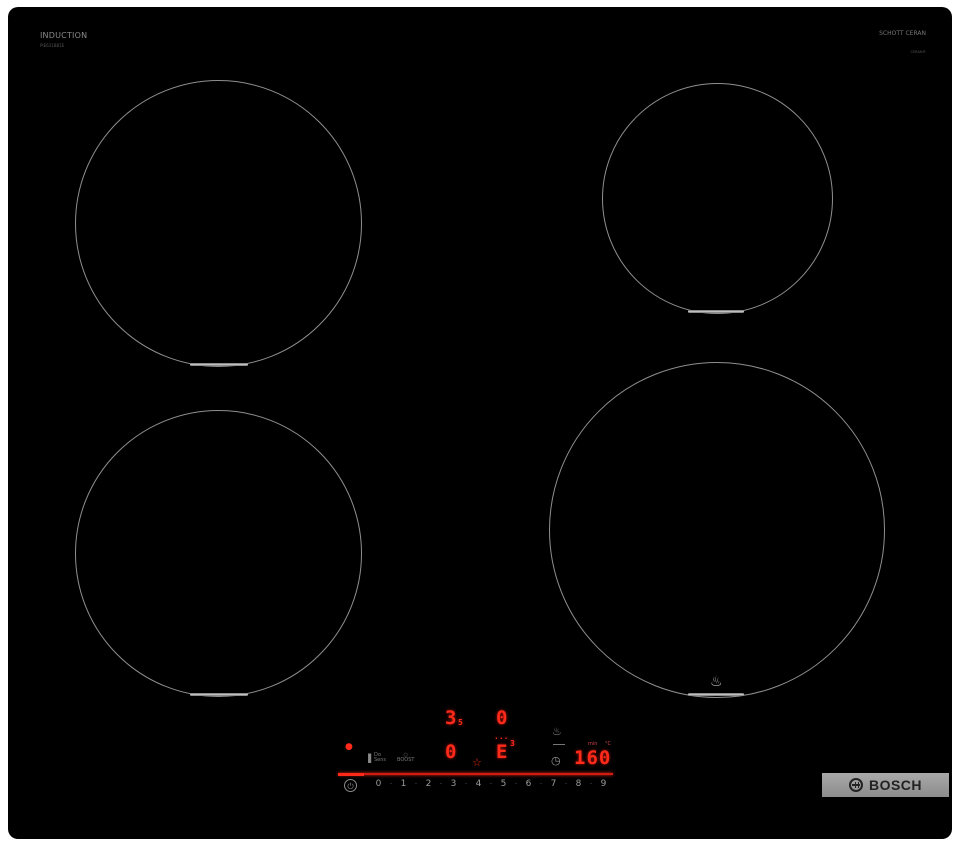 The image size is (960, 848). Describe the element at coordinates (451, 752) in the screenshot. I see `display-zone3-level: 0` at that location.